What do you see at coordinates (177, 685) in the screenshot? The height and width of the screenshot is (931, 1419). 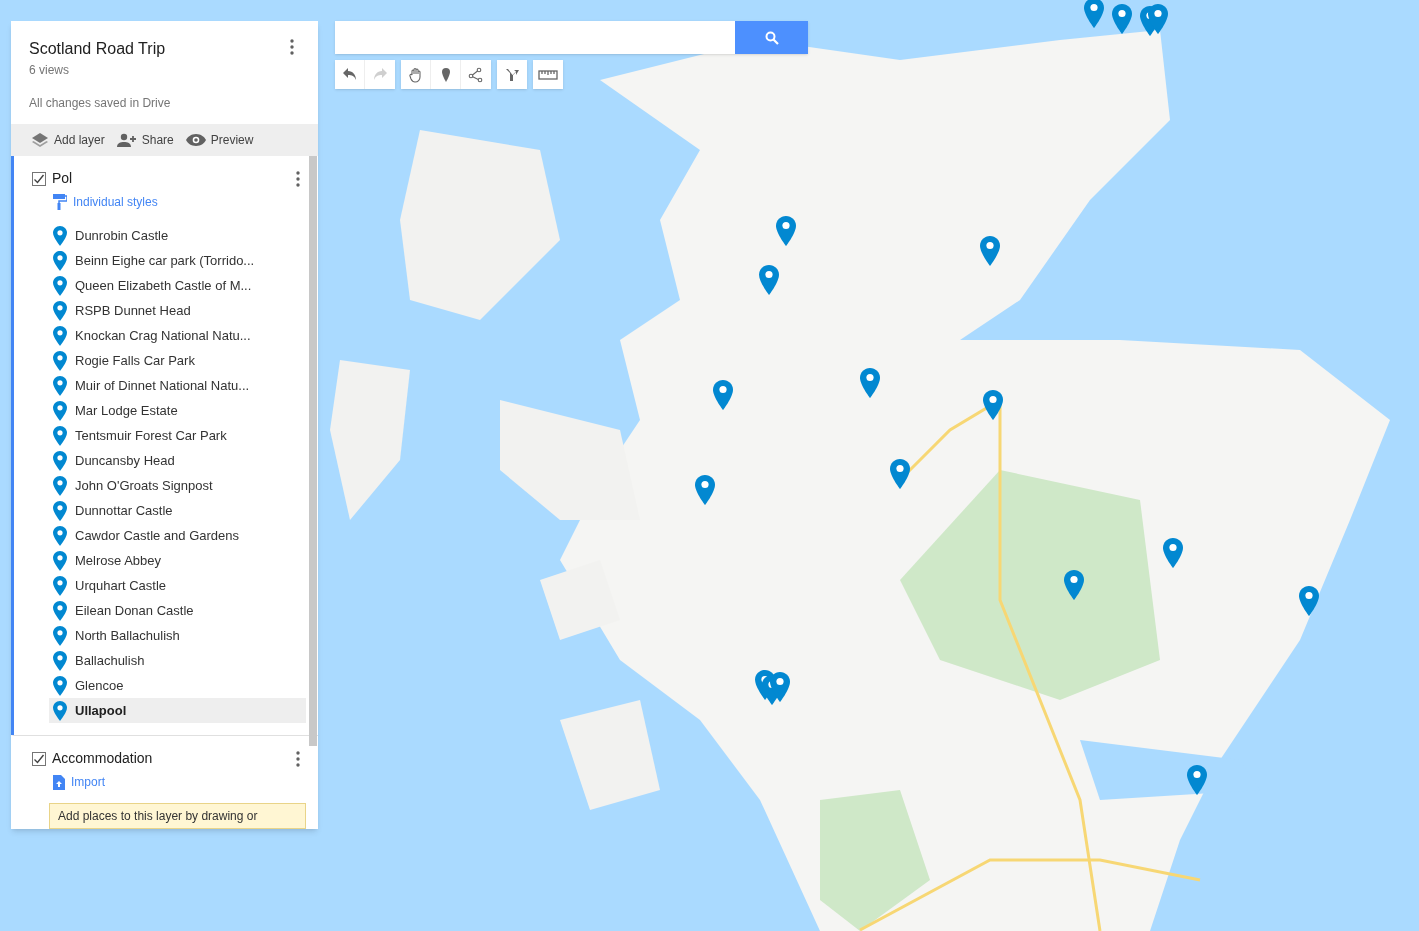 I see `place-list-item: Glencoe` at bounding box center [177, 685].